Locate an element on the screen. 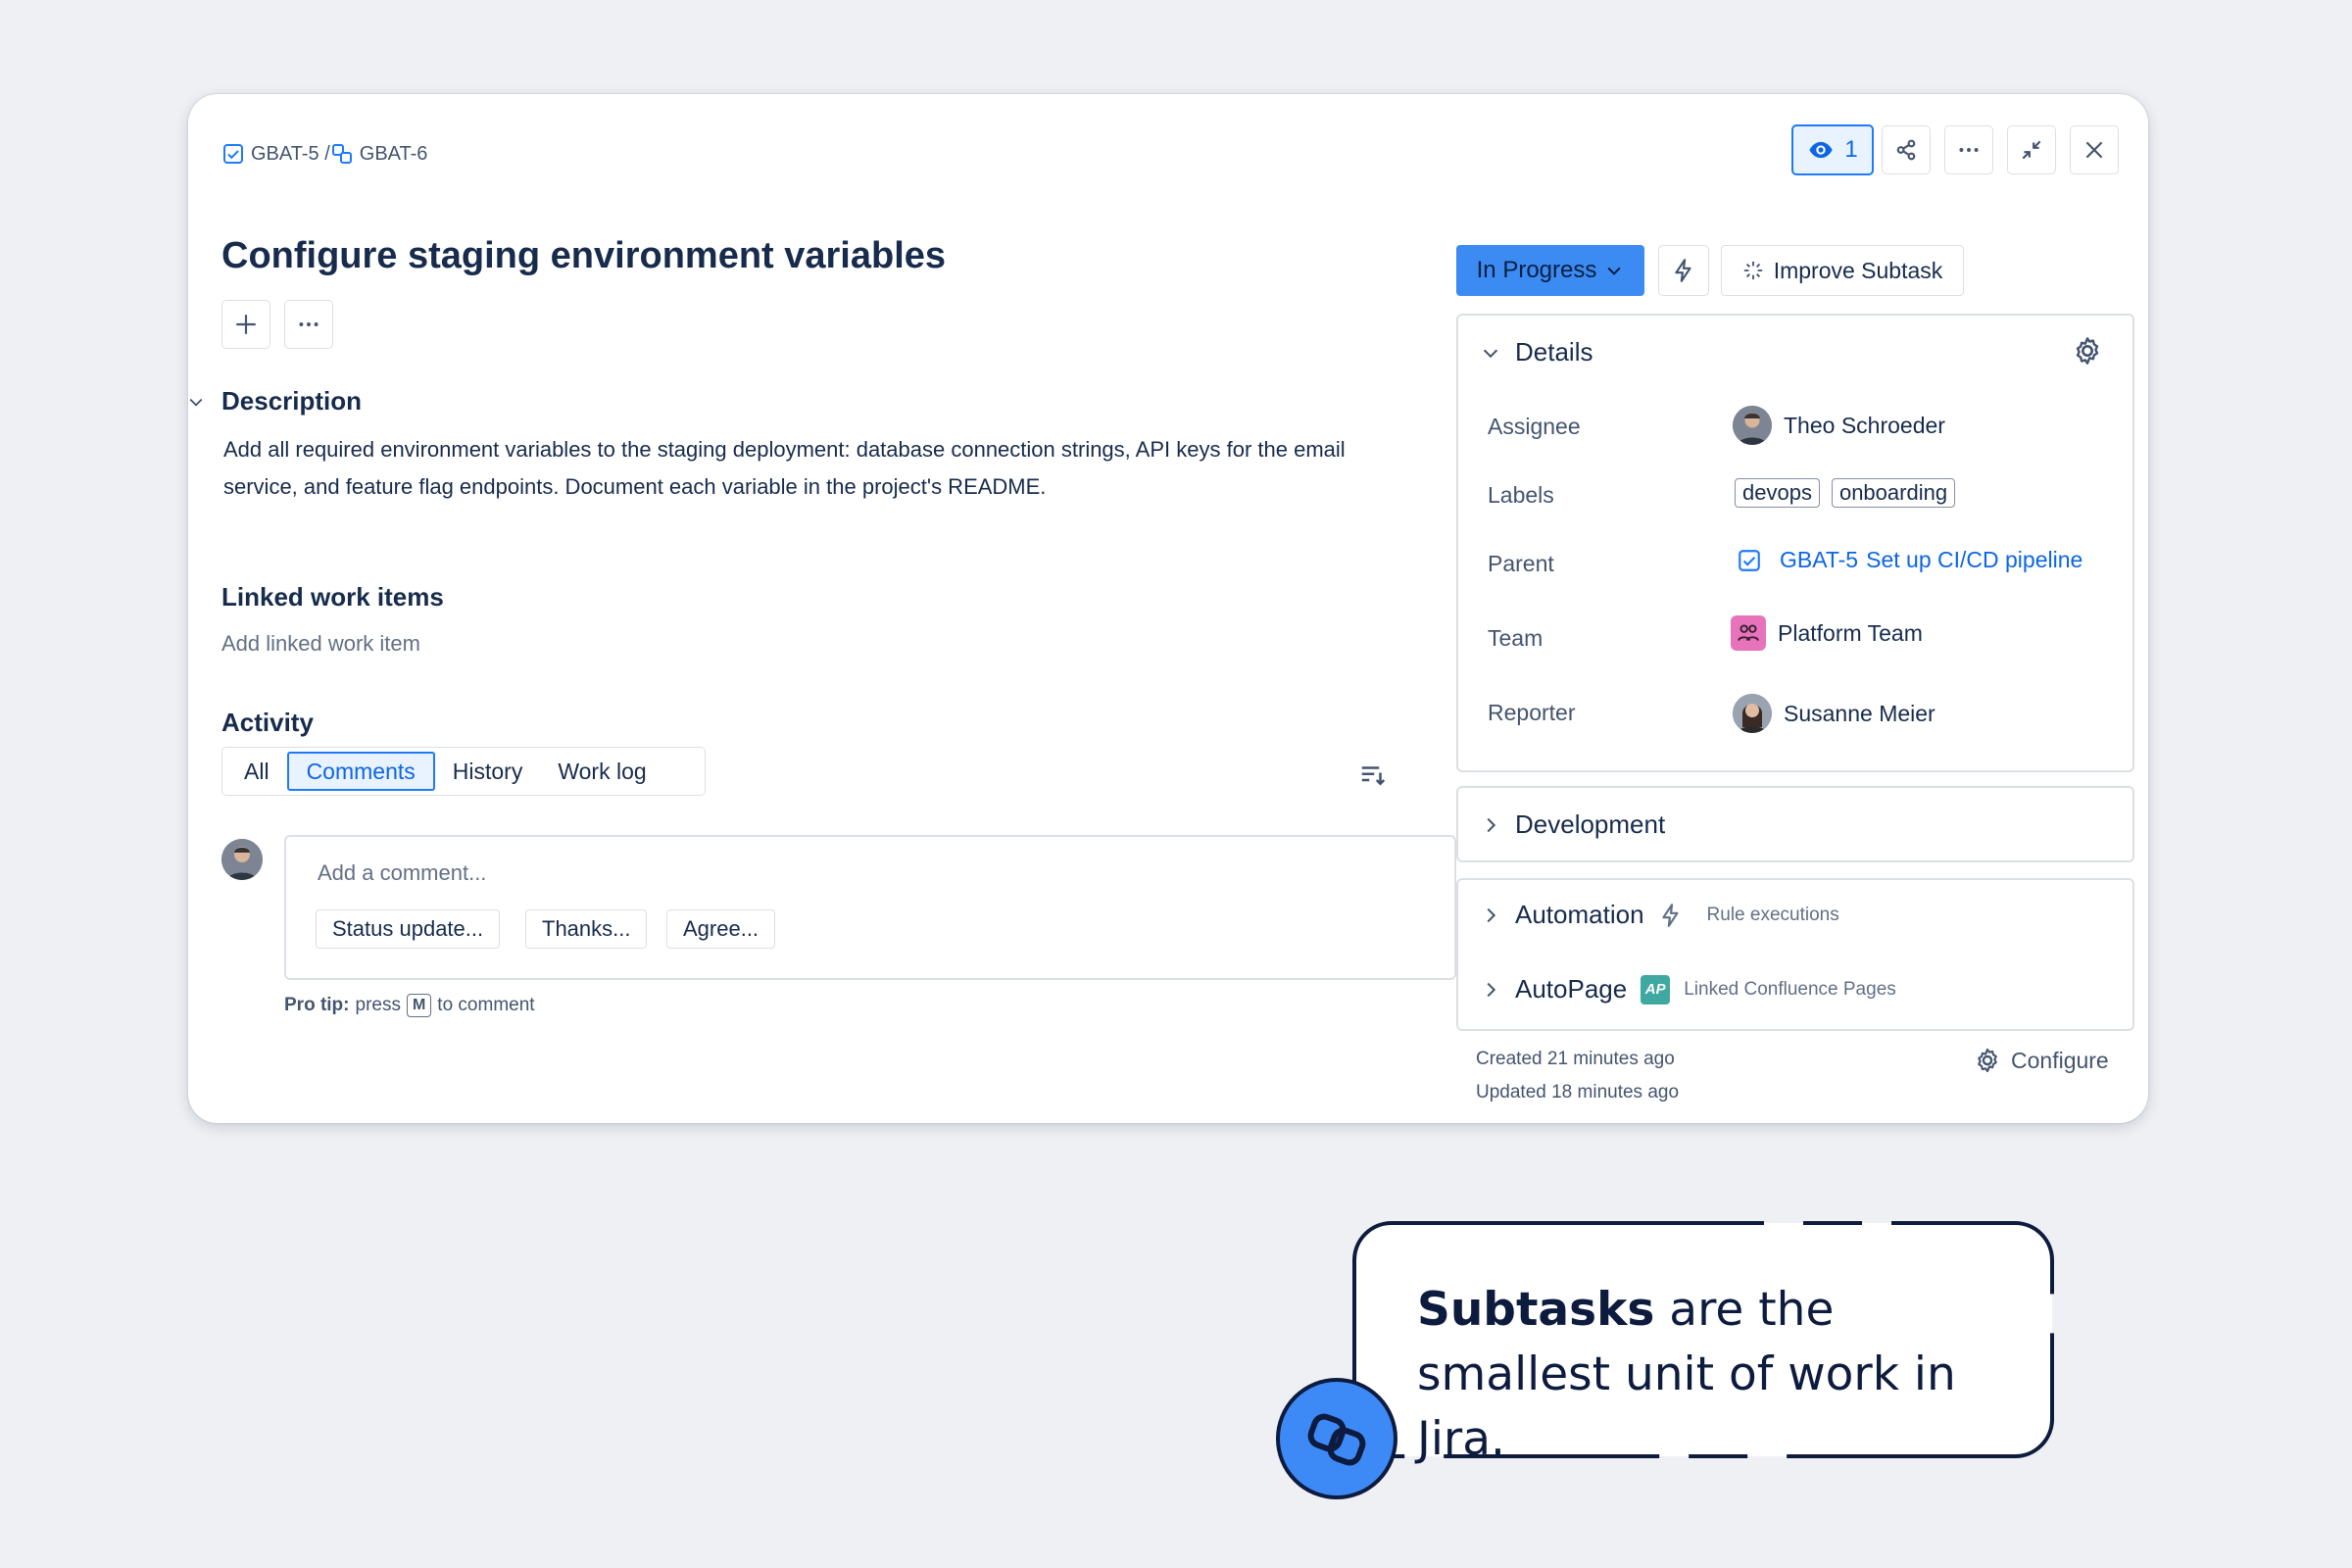 The width and height of the screenshot is (2352, 1568). linked-heading: Linked work items is located at coordinates (332, 597).